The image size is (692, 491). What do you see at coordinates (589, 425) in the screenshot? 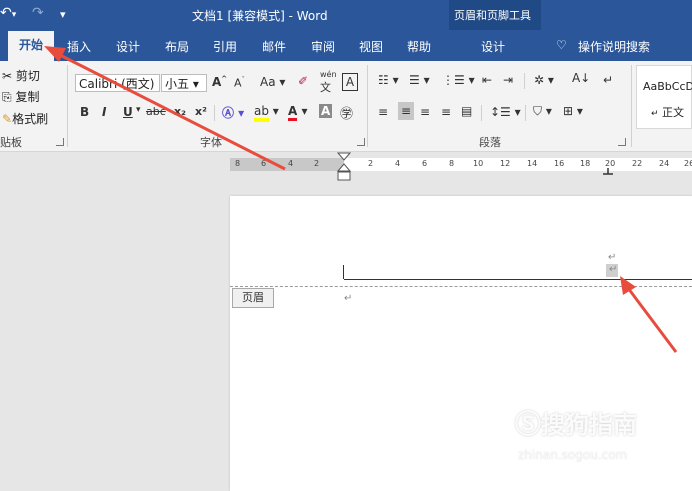
I see `watermark-text: 搜狗指南` at bounding box center [589, 425].